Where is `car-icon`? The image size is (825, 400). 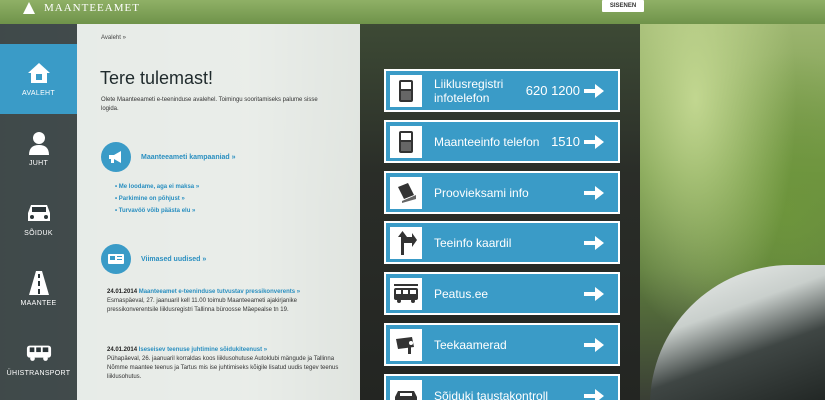
car-icon is located at coordinates (39, 213).